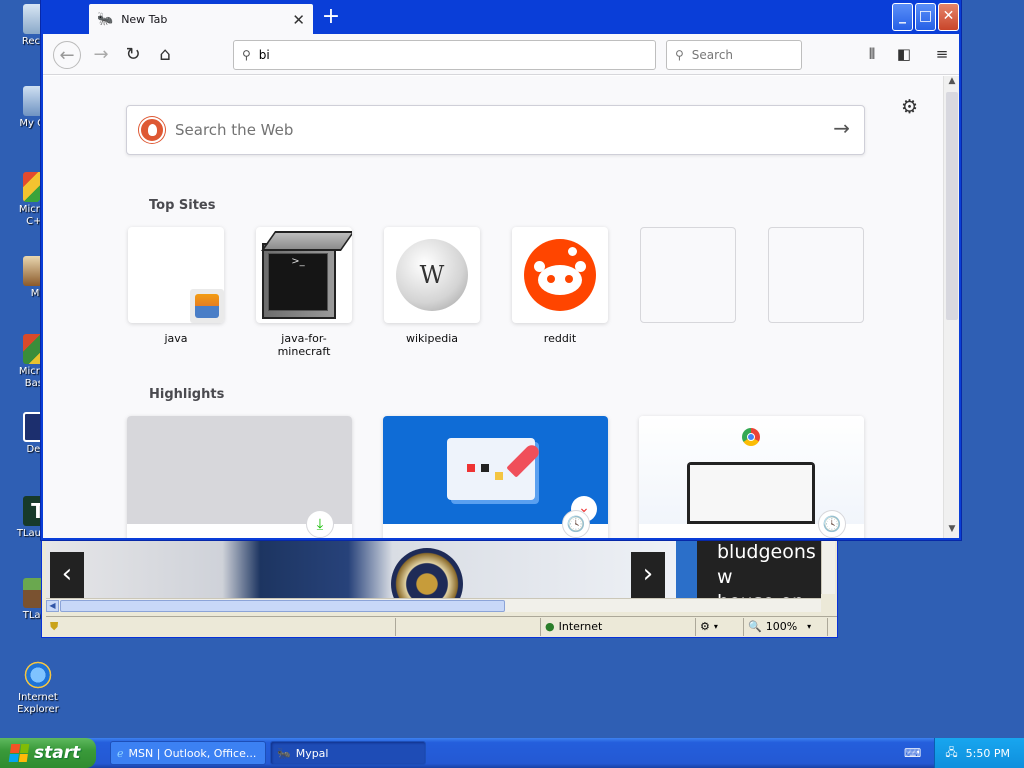 The width and height of the screenshot is (1024, 768). What do you see at coordinates (872, 54) in the screenshot?
I see `library-icon: ⫴` at bounding box center [872, 54].